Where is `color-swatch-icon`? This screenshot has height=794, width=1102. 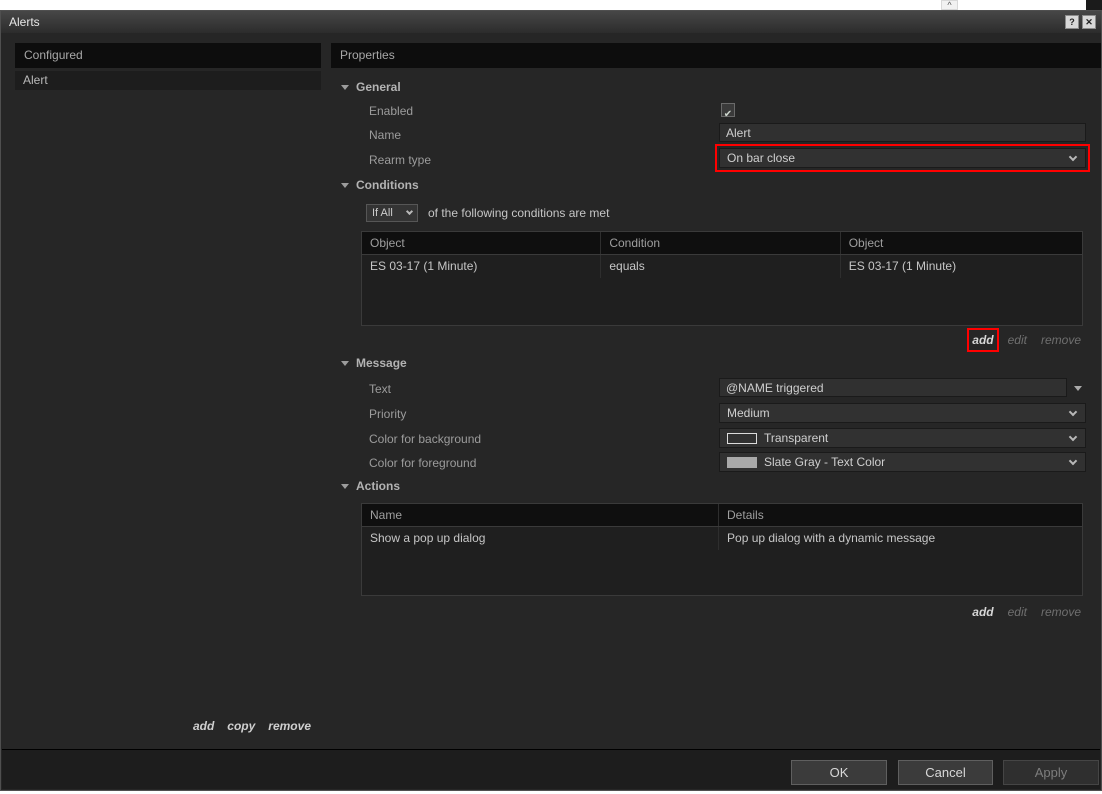
color-swatch-icon is located at coordinates (742, 462).